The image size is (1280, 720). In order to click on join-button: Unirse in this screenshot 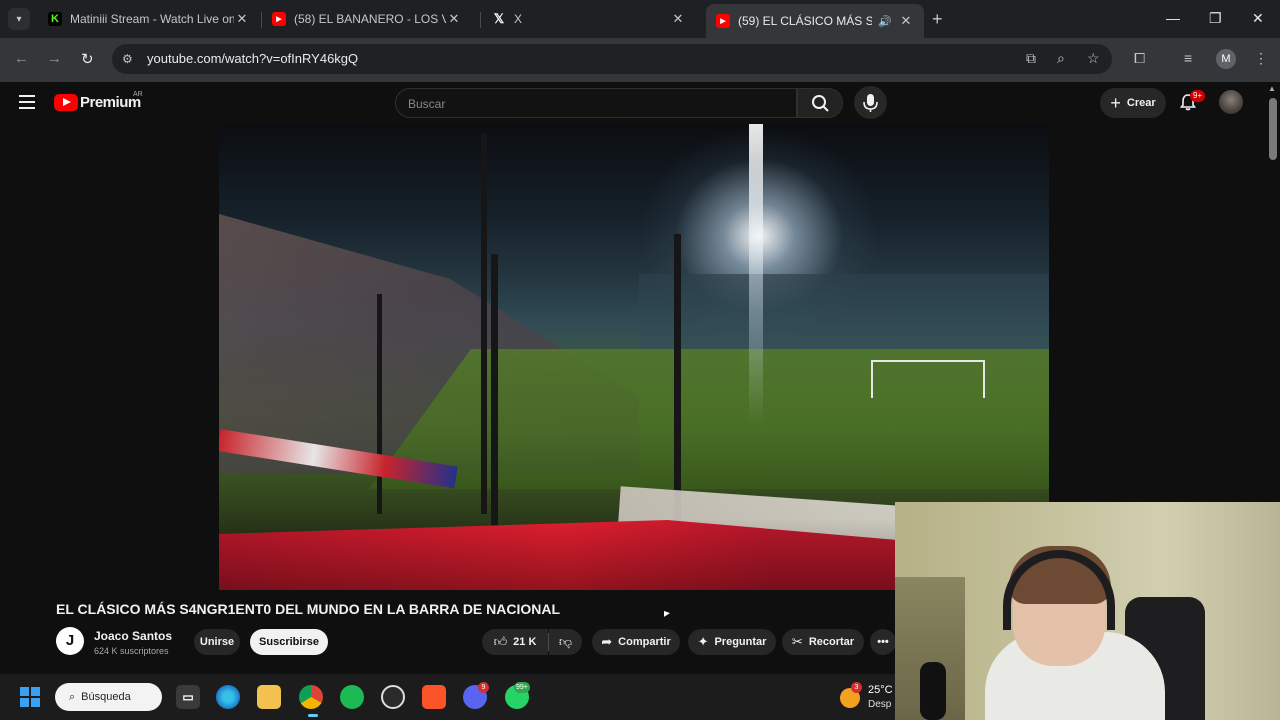, I will do `click(217, 642)`.